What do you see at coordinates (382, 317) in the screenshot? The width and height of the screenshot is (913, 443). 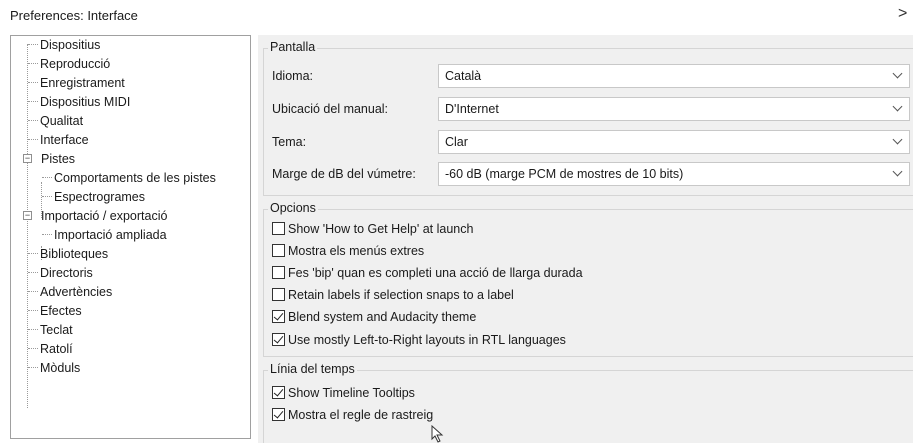 I see `check-label: Blend system and Audacity theme` at bounding box center [382, 317].